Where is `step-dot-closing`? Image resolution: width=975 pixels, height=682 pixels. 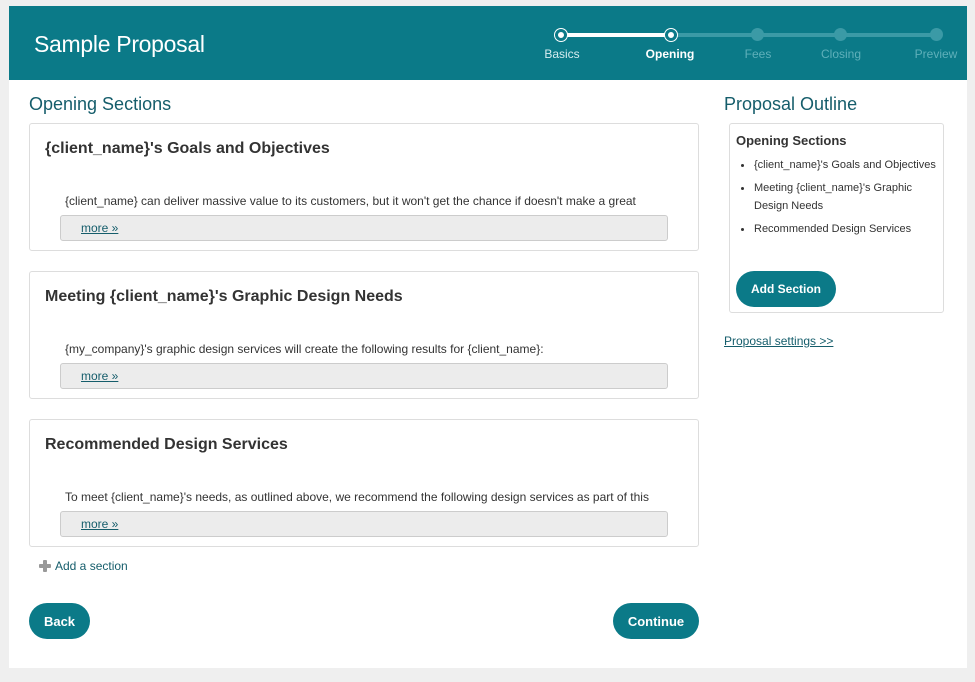
step-dot-closing is located at coordinates (840, 34).